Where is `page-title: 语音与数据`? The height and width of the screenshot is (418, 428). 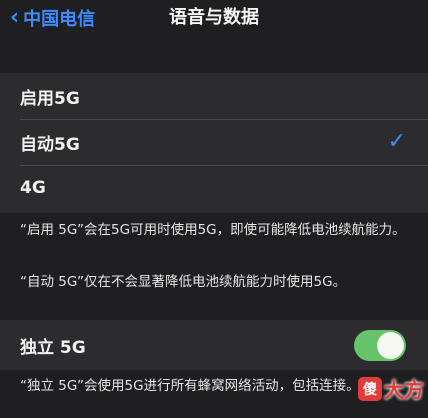
page-title: 语音与数据 is located at coordinates (214, 17).